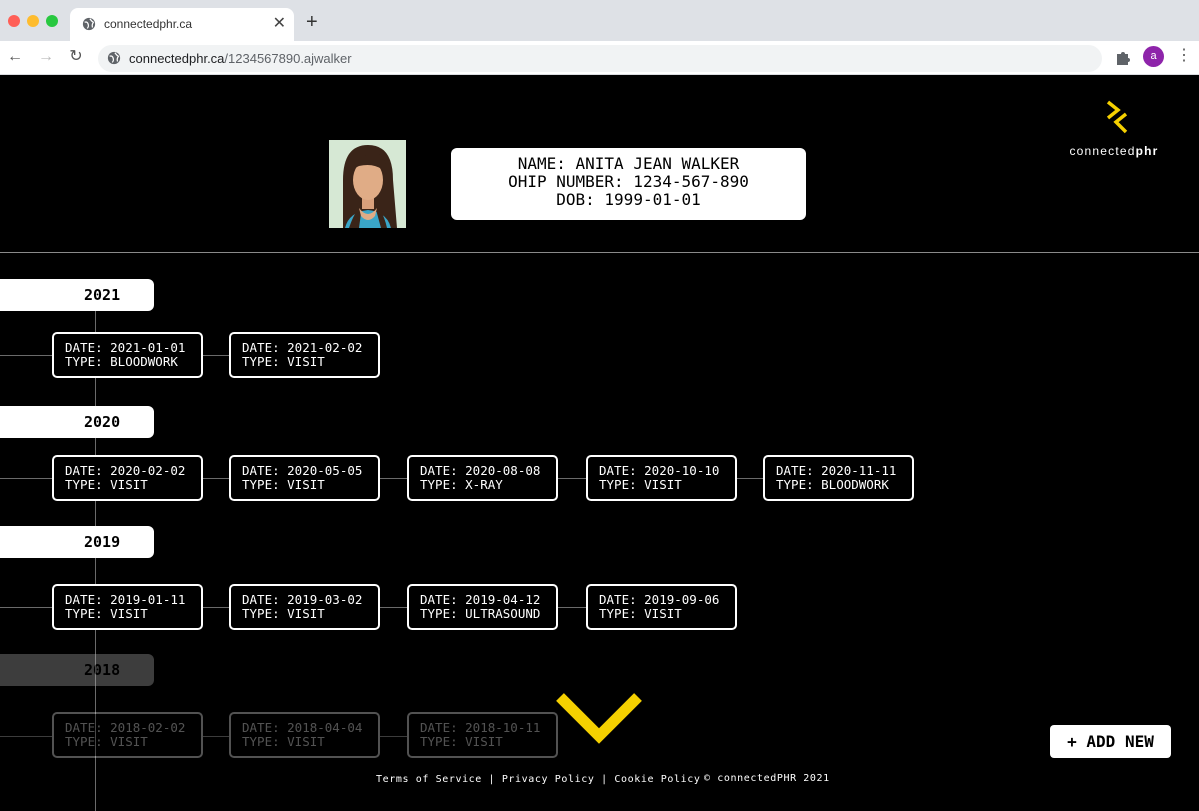  I want to click on record-card: DATE: 2020-11-11 TYPE: BLOODWORK, so click(838, 478).